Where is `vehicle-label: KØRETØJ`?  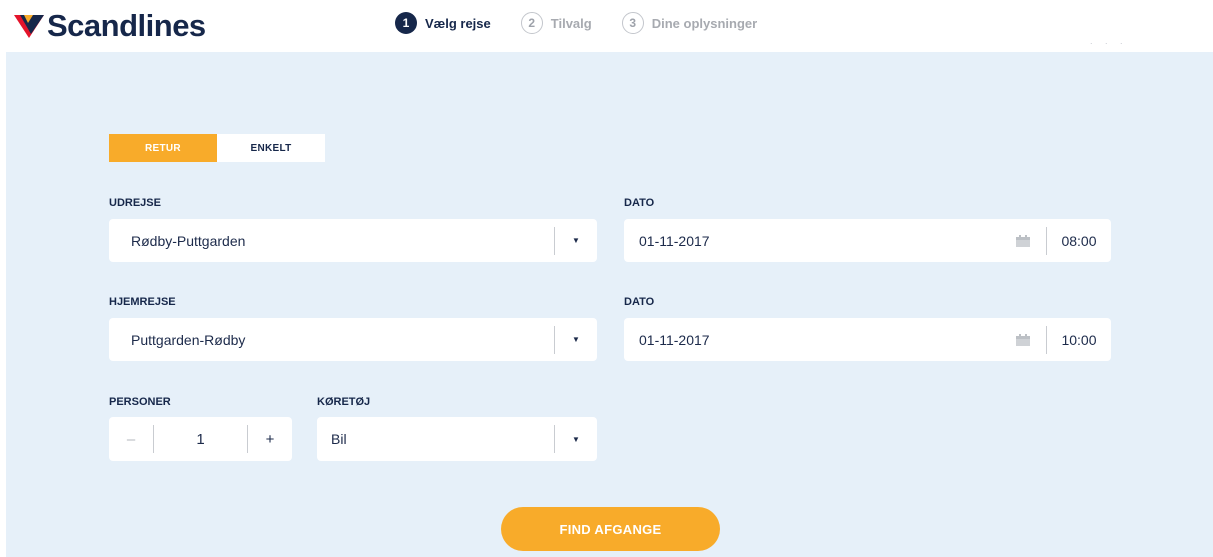 vehicle-label: KØRETØJ is located at coordinates (344, 402).